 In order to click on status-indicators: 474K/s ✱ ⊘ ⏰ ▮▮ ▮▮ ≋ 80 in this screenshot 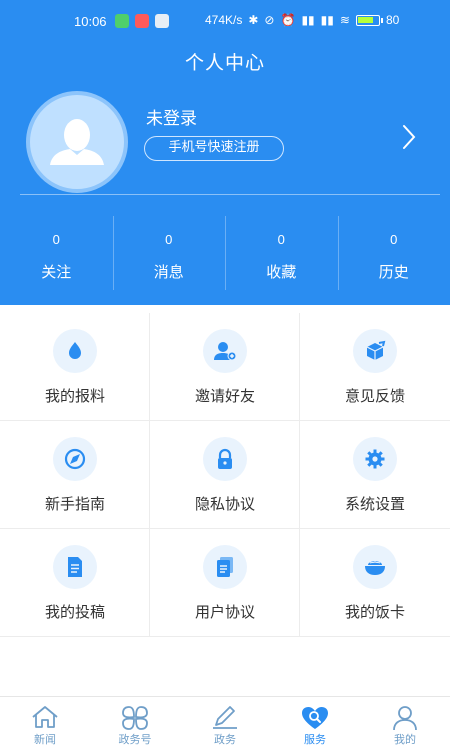, I will do `click(302, 20)`.